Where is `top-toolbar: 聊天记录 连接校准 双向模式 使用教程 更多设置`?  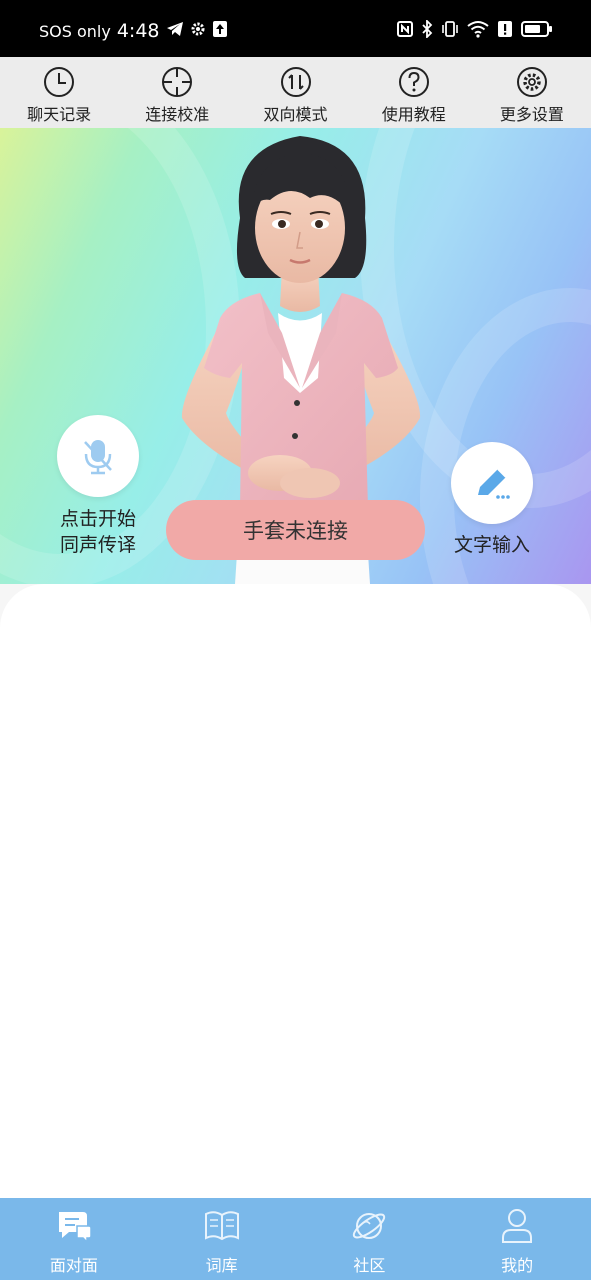 top-toolbar: 聊天记录 连接校准 双向模式 使用教程 更多设置 is located at coordinates (295, 92).